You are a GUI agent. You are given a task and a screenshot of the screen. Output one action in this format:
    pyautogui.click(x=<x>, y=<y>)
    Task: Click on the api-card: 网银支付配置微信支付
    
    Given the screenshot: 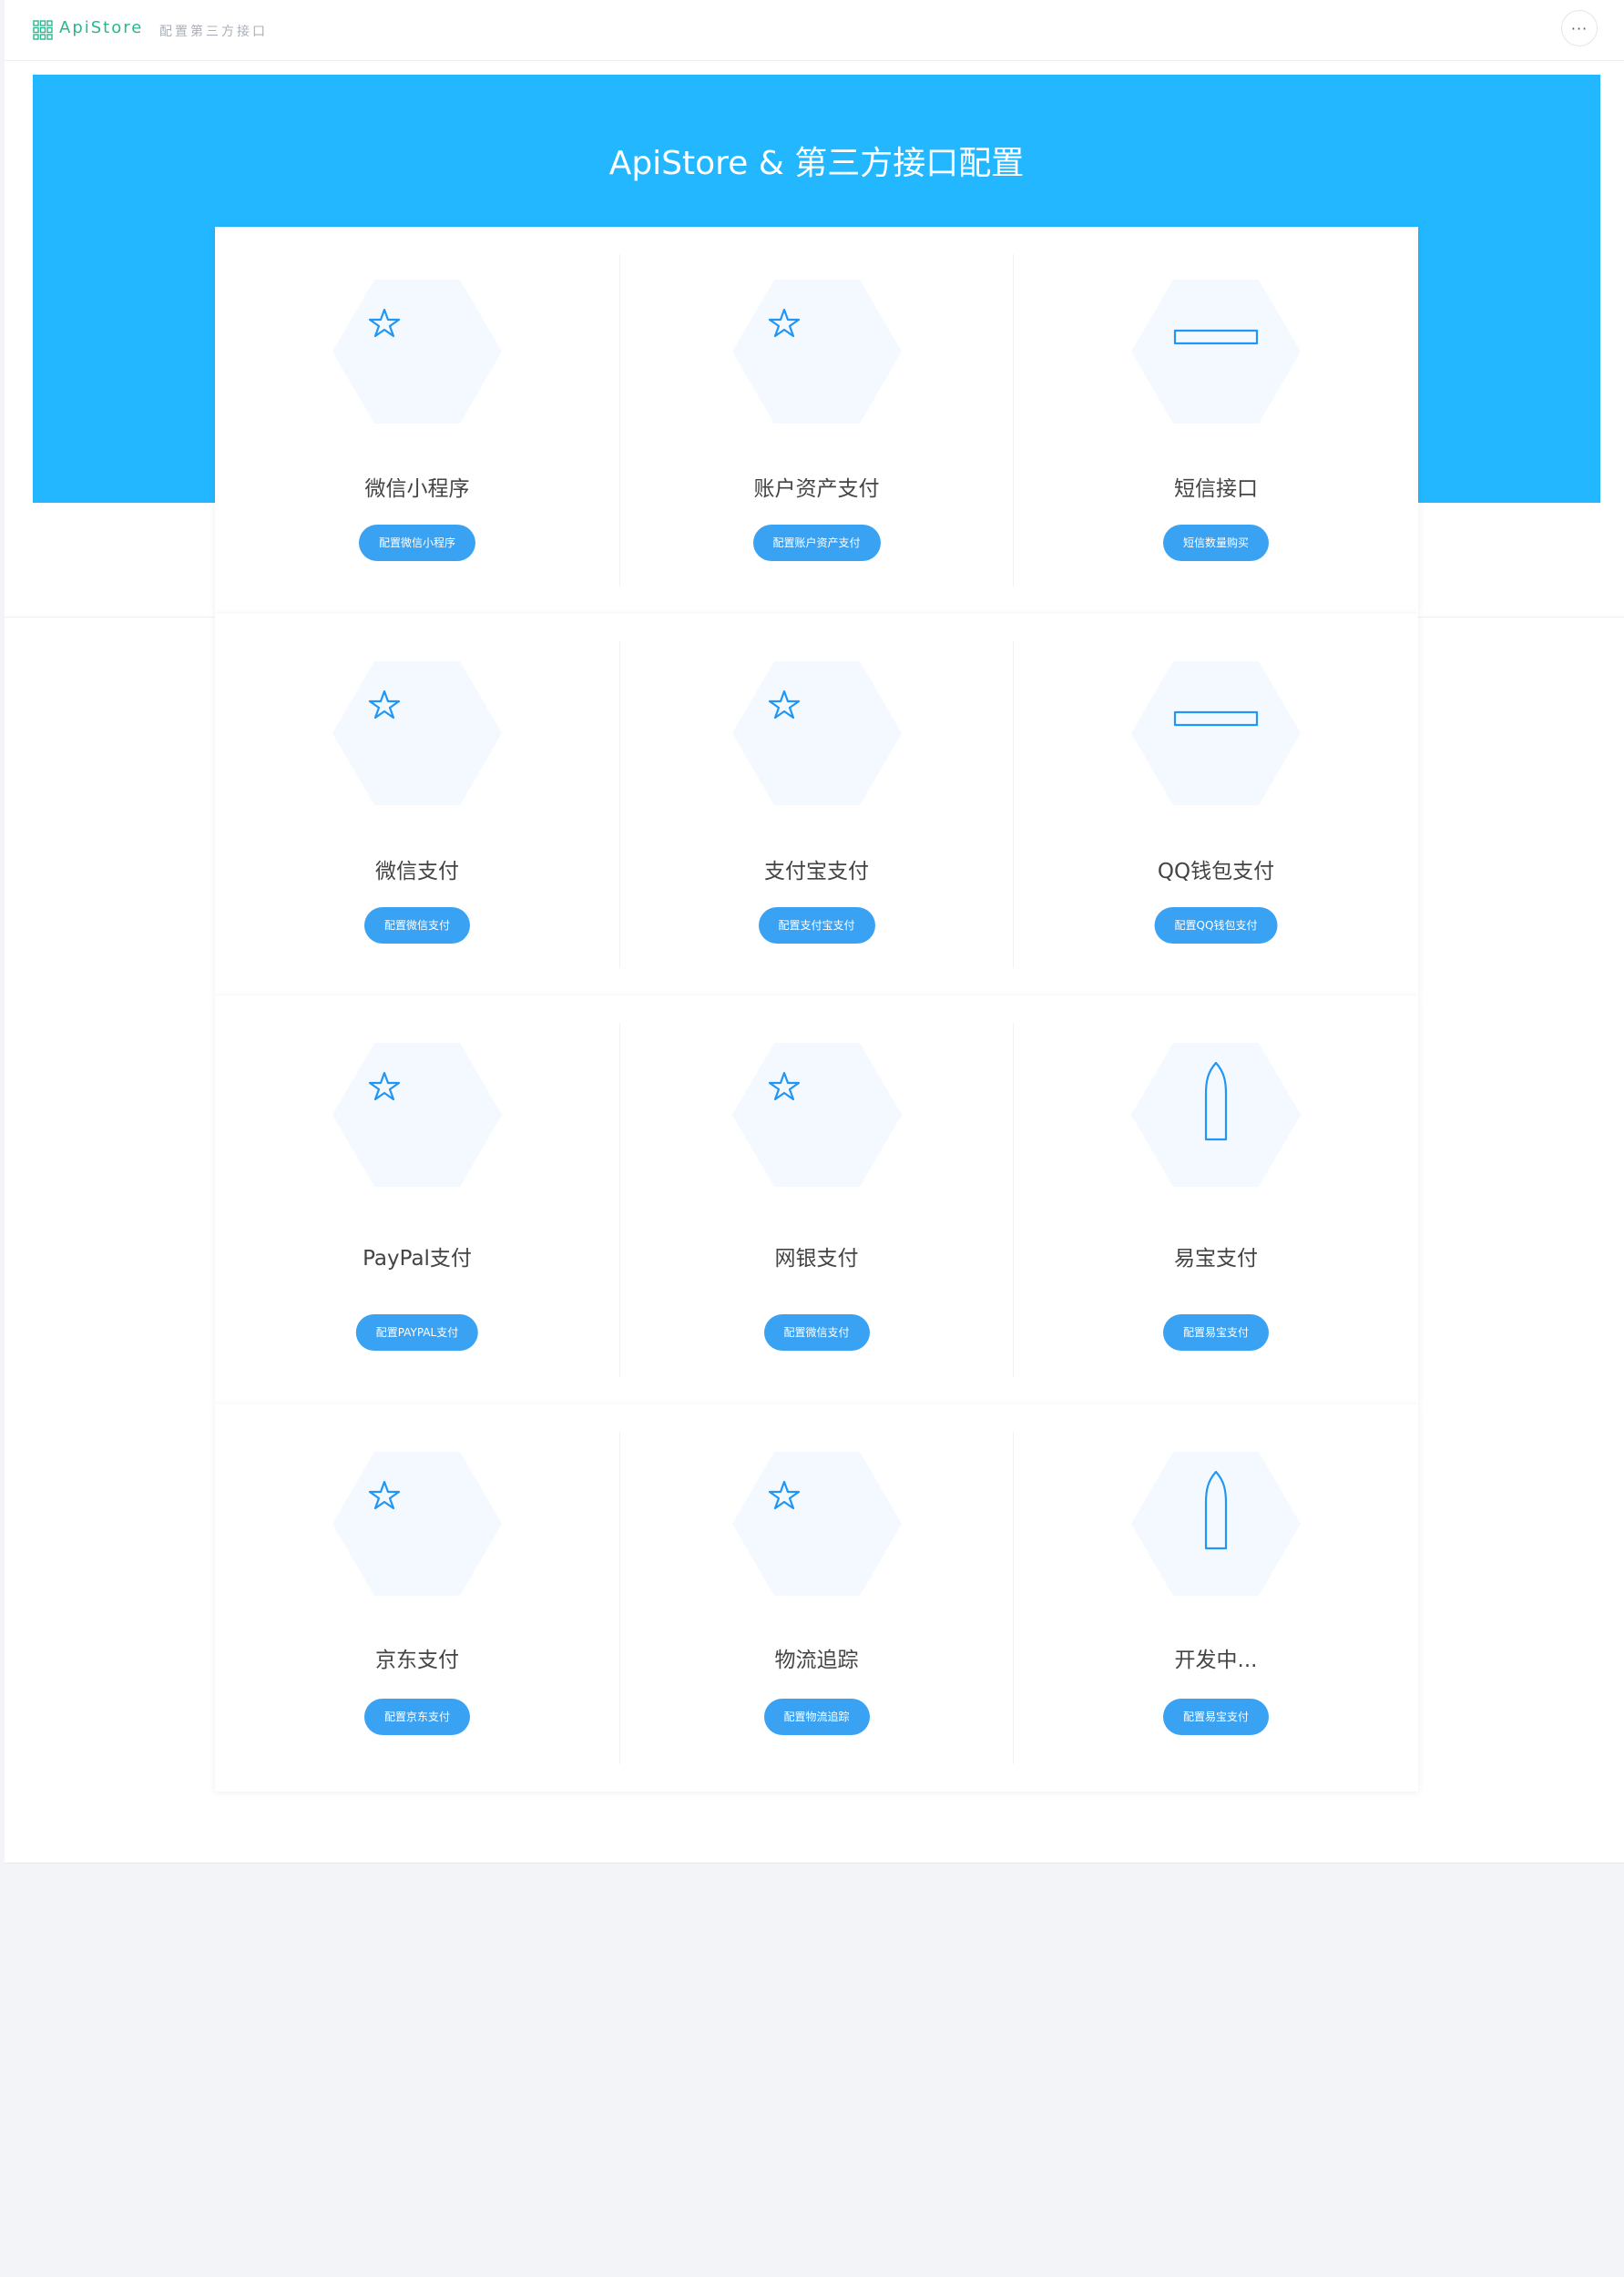 What is the action you would take?
    pyautogui.click(x=816, y=1200)
    